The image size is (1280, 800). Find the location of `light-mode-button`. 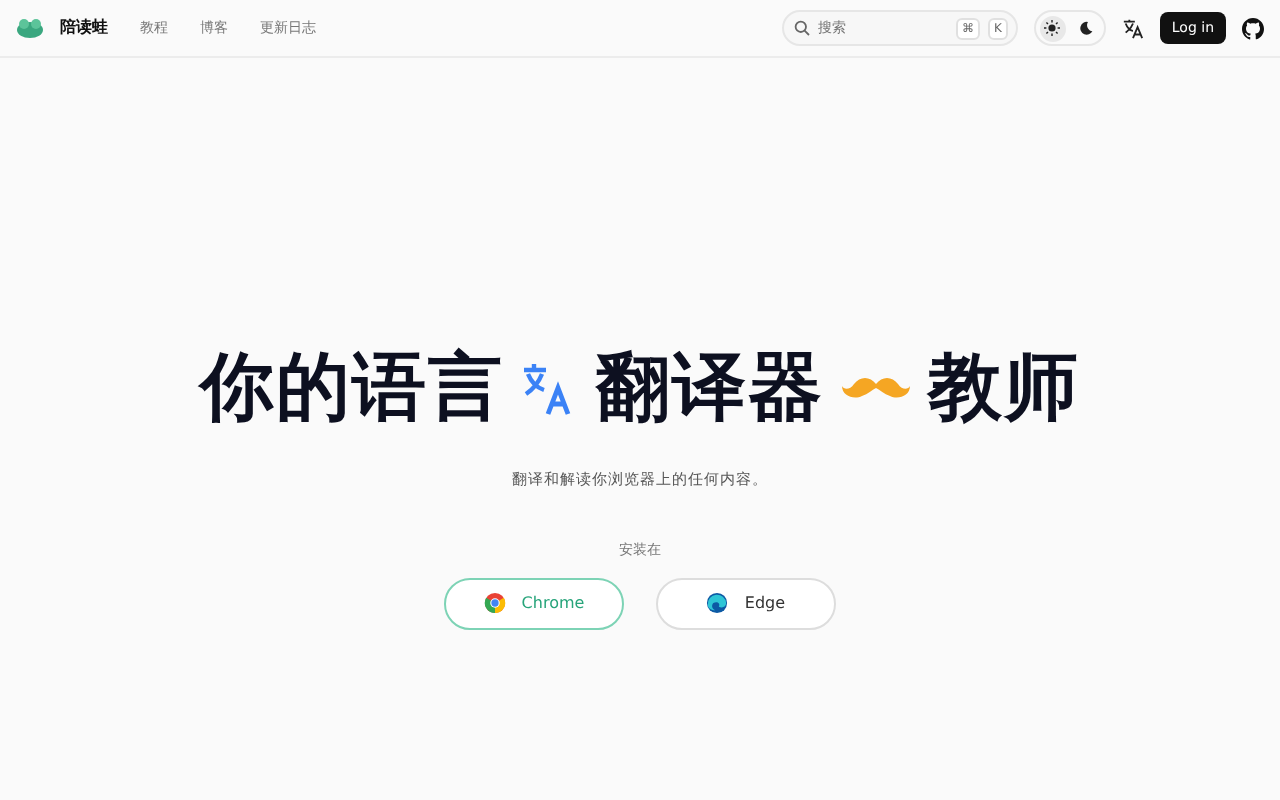

light-mode-button is located at coordinates (1052, 28).